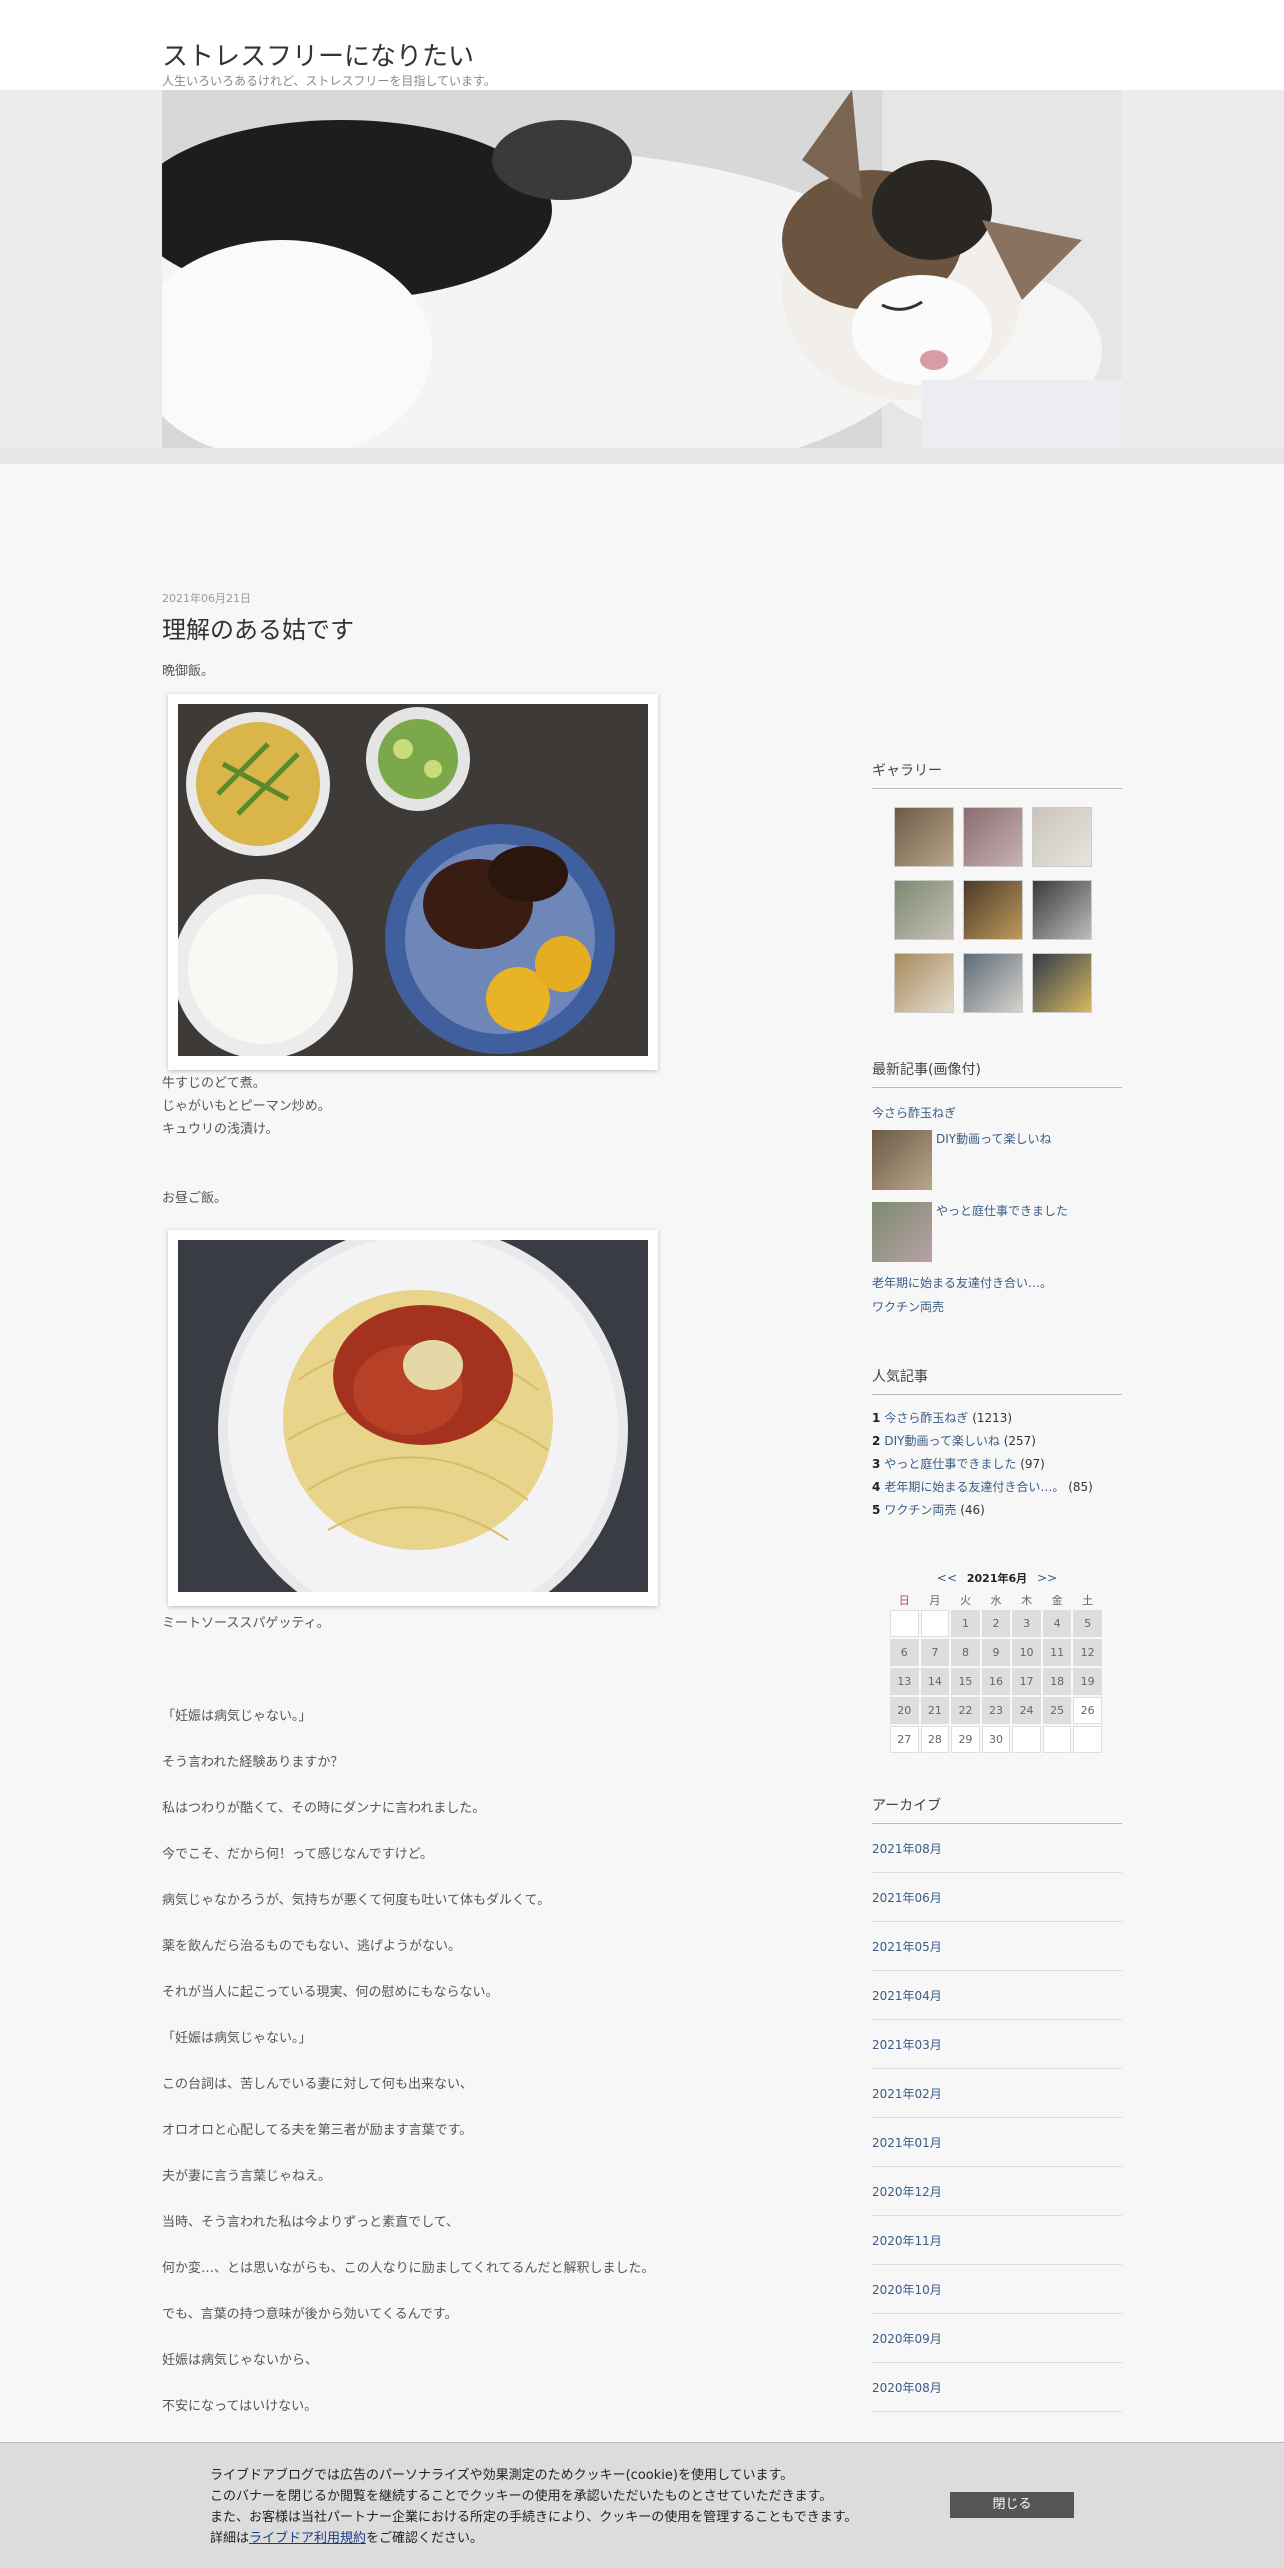 The height and width of the screenshot is (2568, 1284). Describe the element at coordinates (214, 1083) in the screenshot. I see `dinner-line-1: 牛すじのどて煮。` at that location.